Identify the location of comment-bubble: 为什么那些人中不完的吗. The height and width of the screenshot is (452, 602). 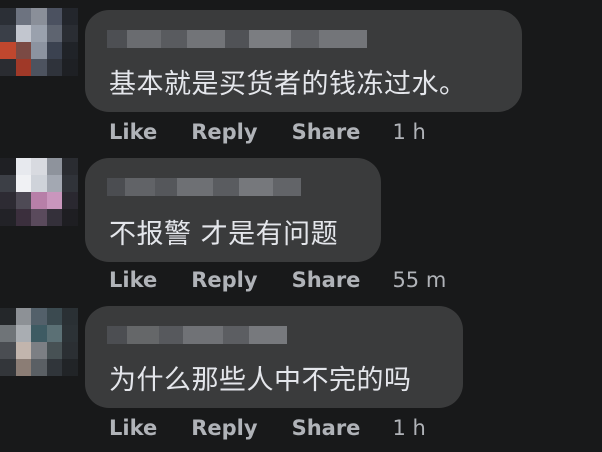
(274, 357).